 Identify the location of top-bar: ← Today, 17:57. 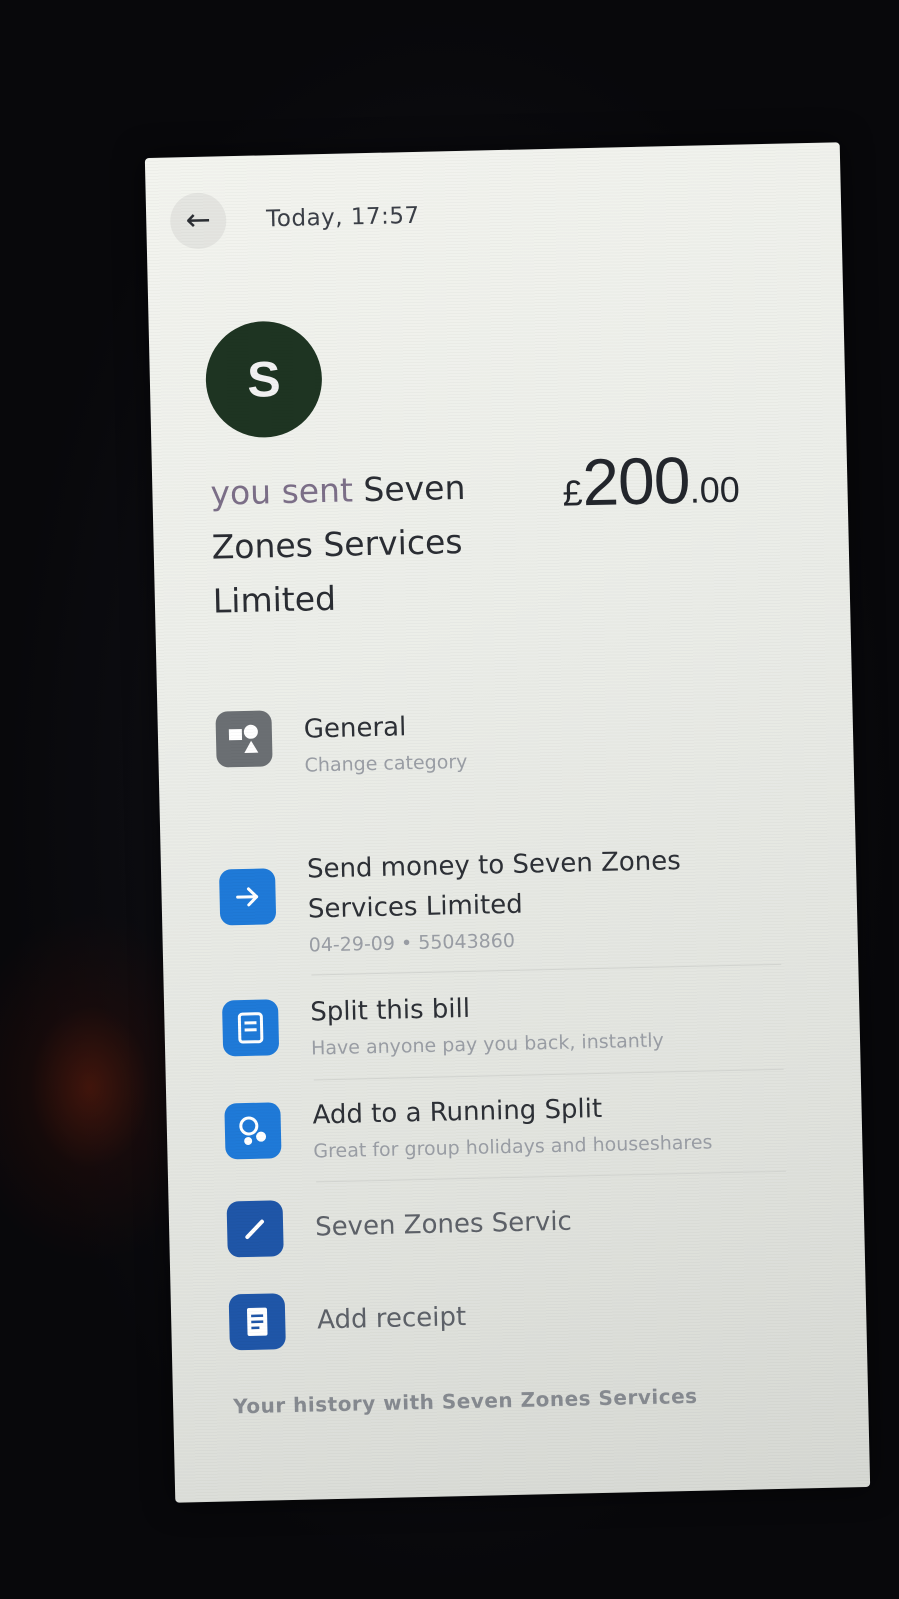
(295, 219).